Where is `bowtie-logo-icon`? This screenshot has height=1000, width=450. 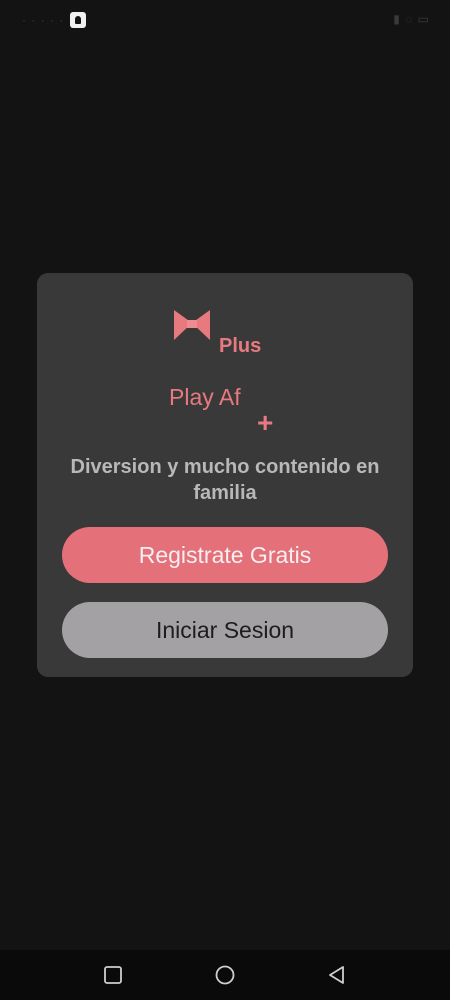
bowtie-logo-icon is located at coordinates (192, 325).